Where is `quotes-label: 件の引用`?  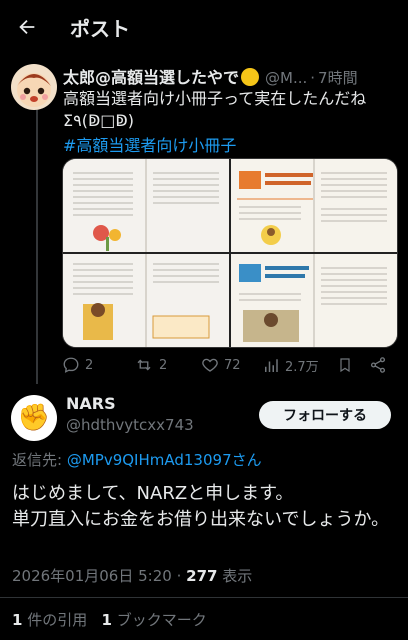
quotes-label: 件の引用 is located at coordinates (57, 620).